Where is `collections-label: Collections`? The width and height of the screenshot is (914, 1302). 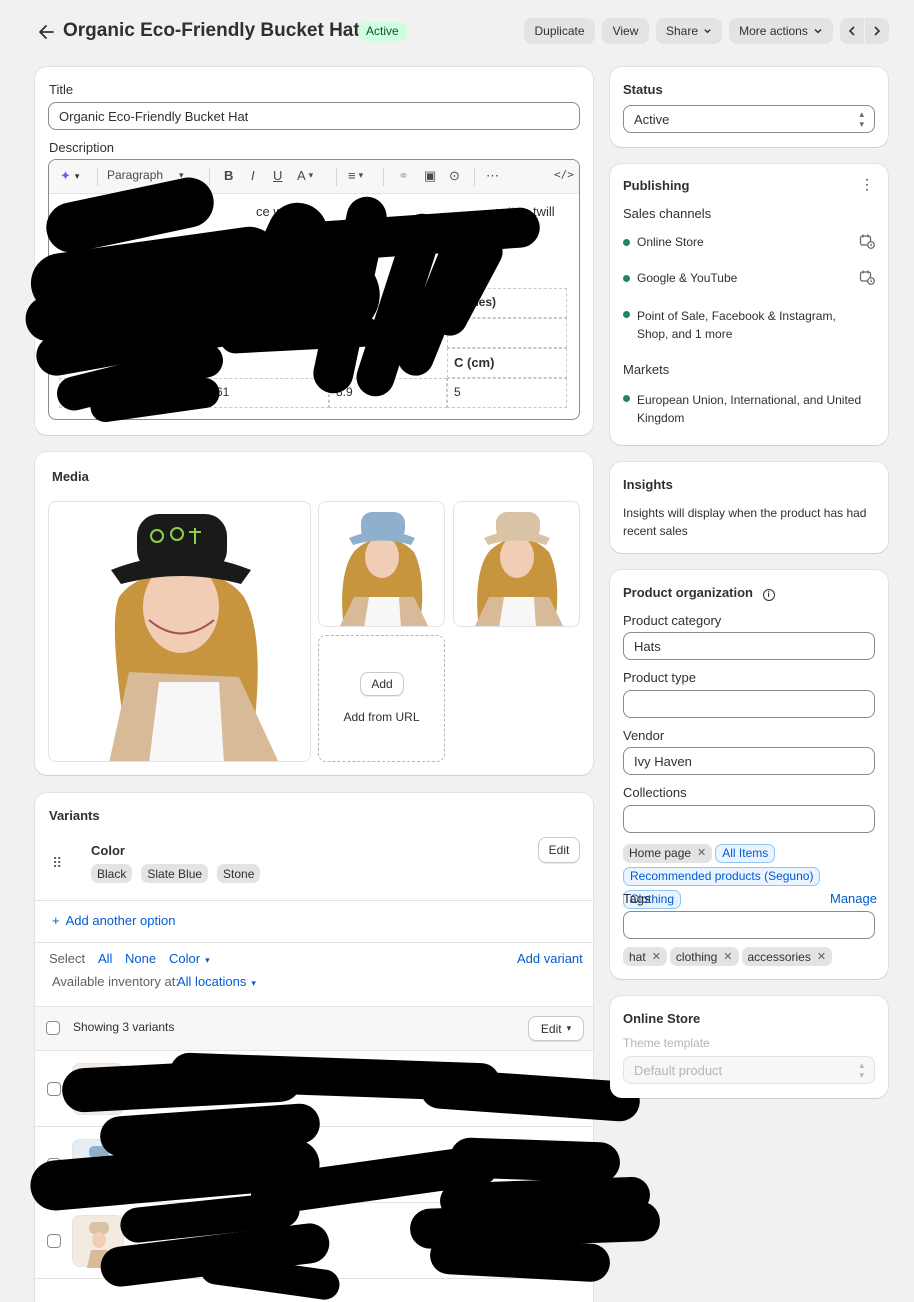 collections-label: Collections is located at coordinates (655, 792).